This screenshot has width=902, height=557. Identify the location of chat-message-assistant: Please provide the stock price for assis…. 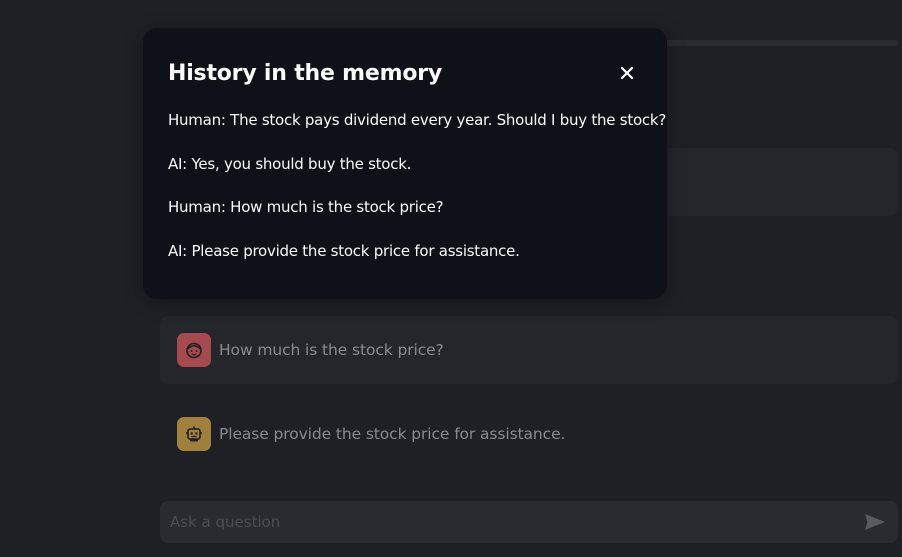
(529, 434).